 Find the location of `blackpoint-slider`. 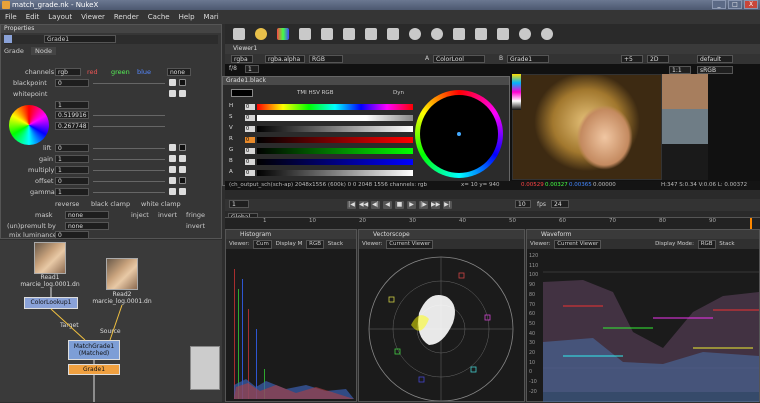

blackpoint-slider is located at coordinates (129, 83).